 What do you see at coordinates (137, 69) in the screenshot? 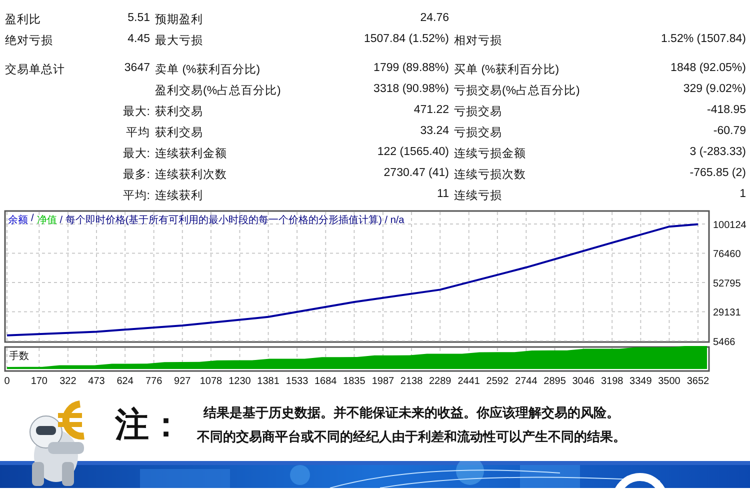
I see `stat-value: 3647` at bounding box center [137, 69].